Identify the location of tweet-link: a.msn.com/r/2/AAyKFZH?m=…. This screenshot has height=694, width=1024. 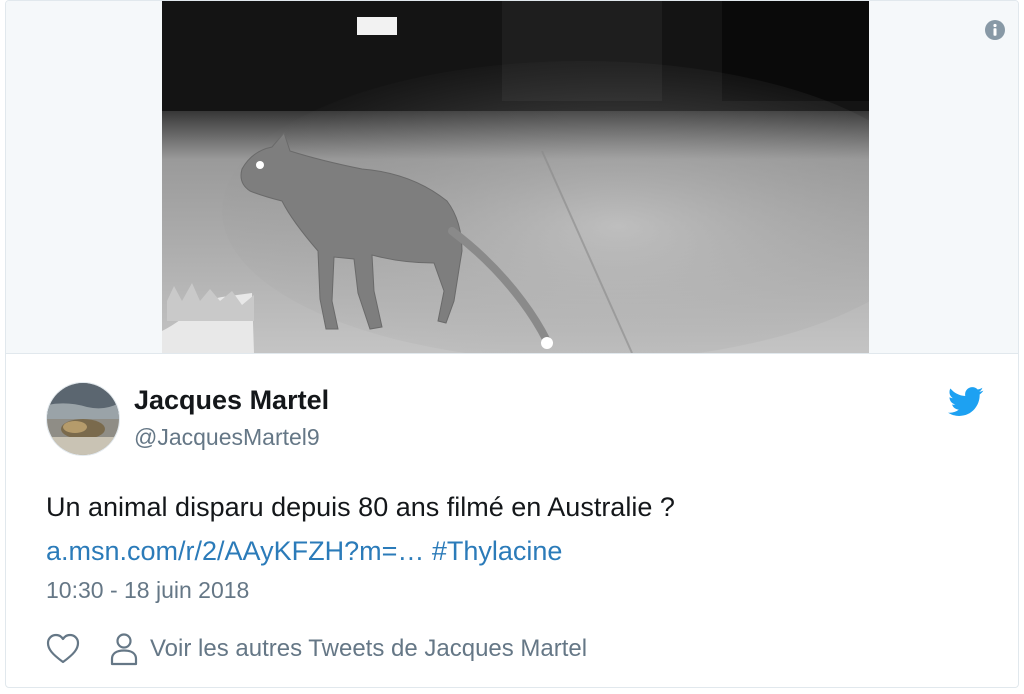
(235, 551).